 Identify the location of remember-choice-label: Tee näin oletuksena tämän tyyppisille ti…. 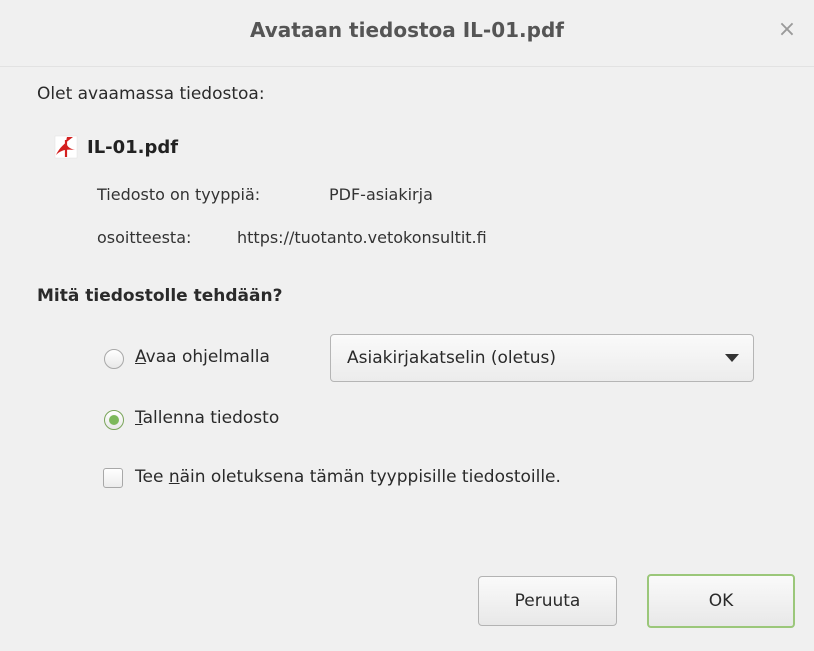
(348, 477).